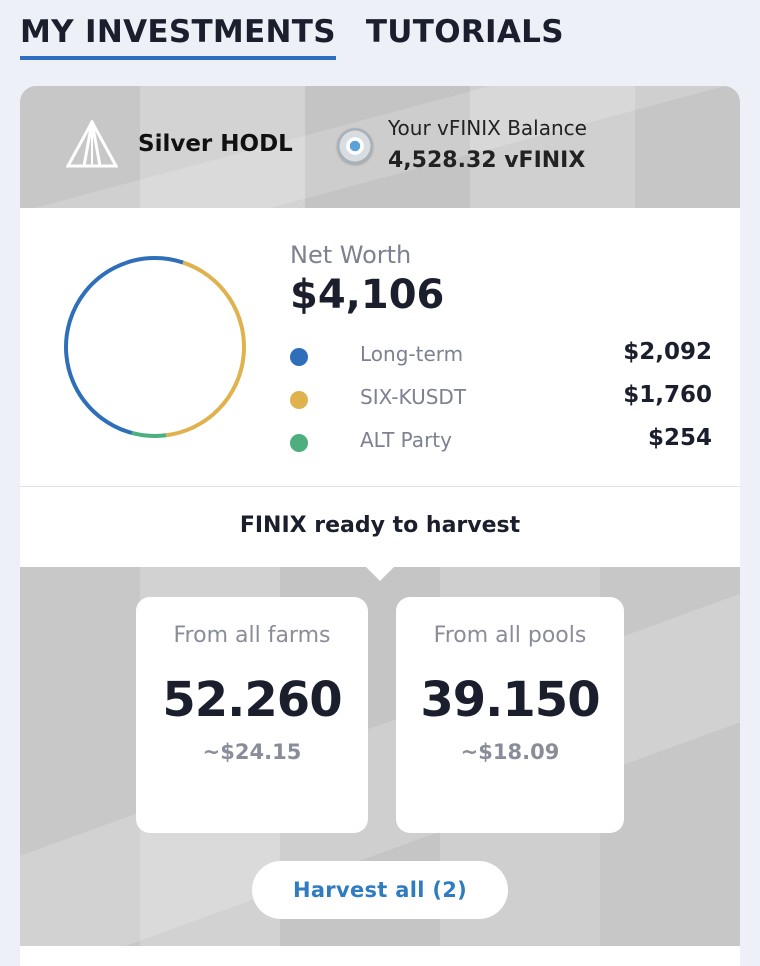 The height and width of the screenshot is (966, 760). I want to click on net-worth-value: $4,106, so click(367, 295).